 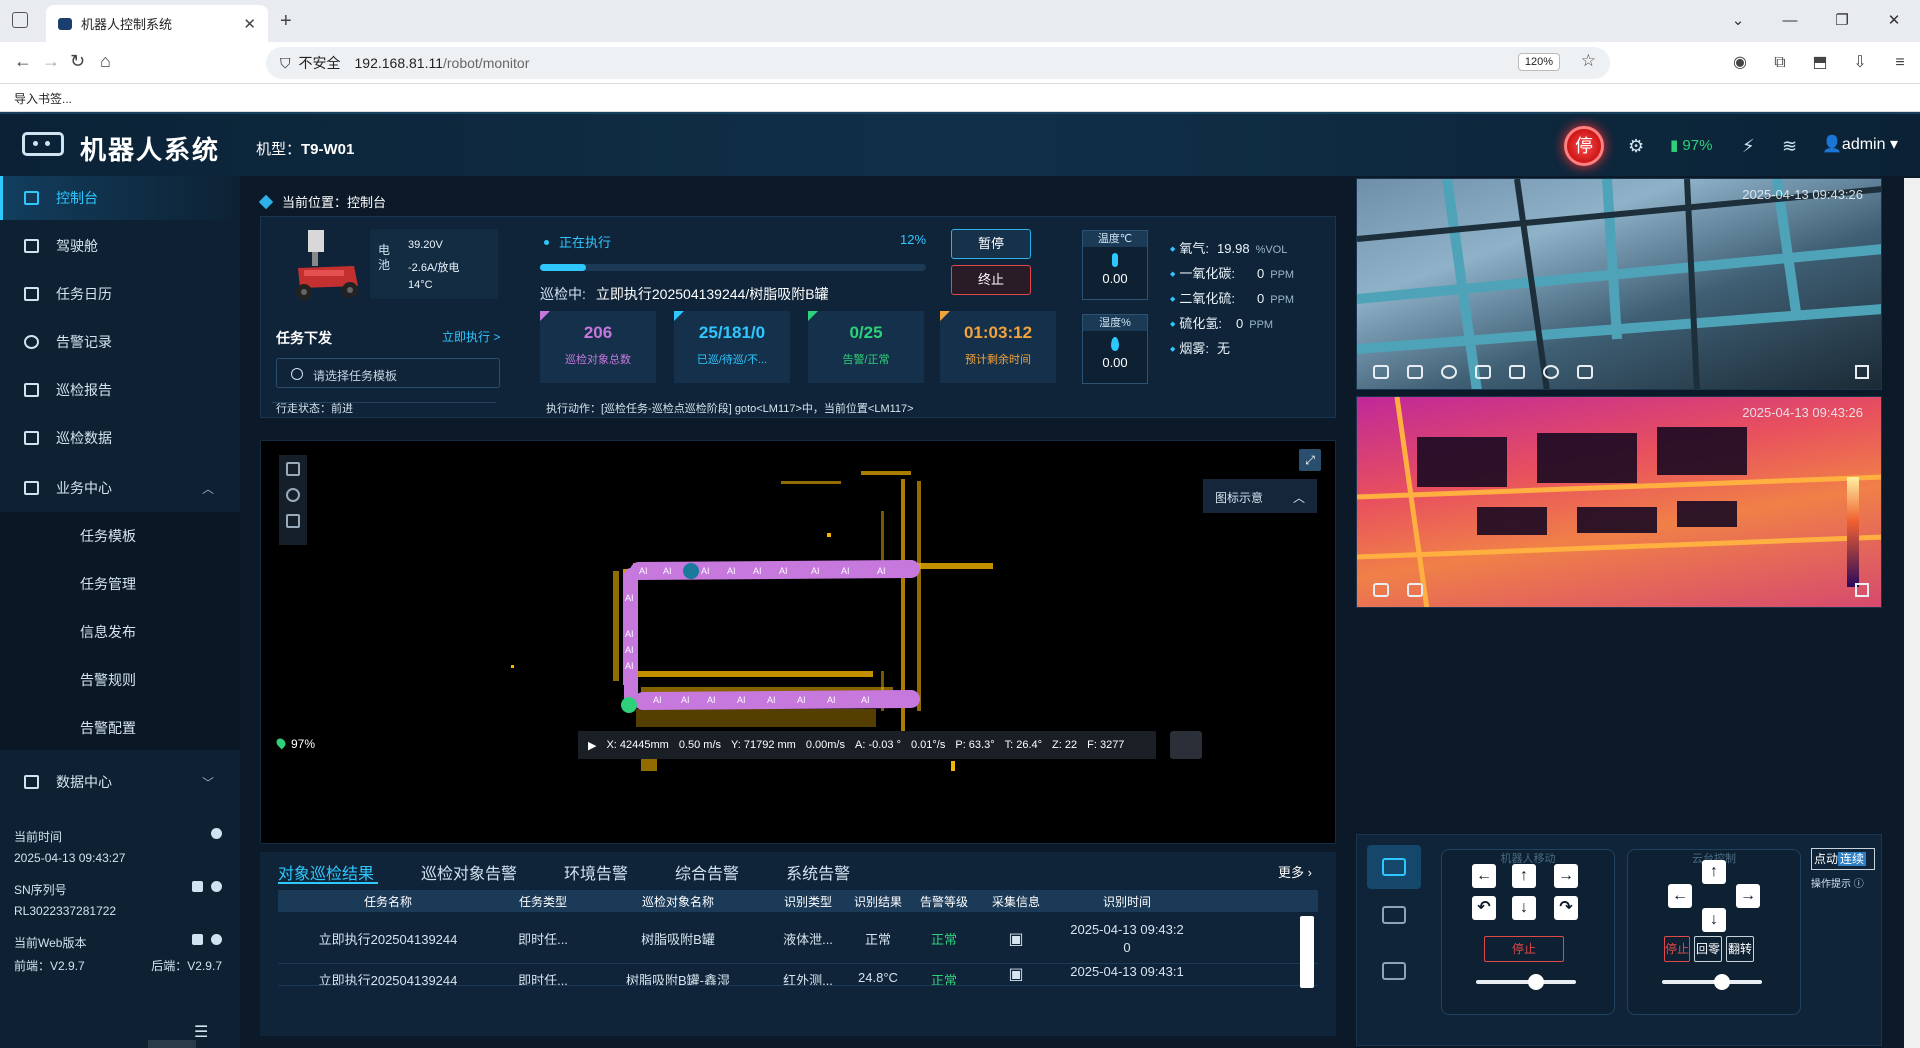 What do you see at coordinates (1566, 908) in the screenshot?
I see `rotate-right-arrow: ↷` at bounding box center [1566, 908].